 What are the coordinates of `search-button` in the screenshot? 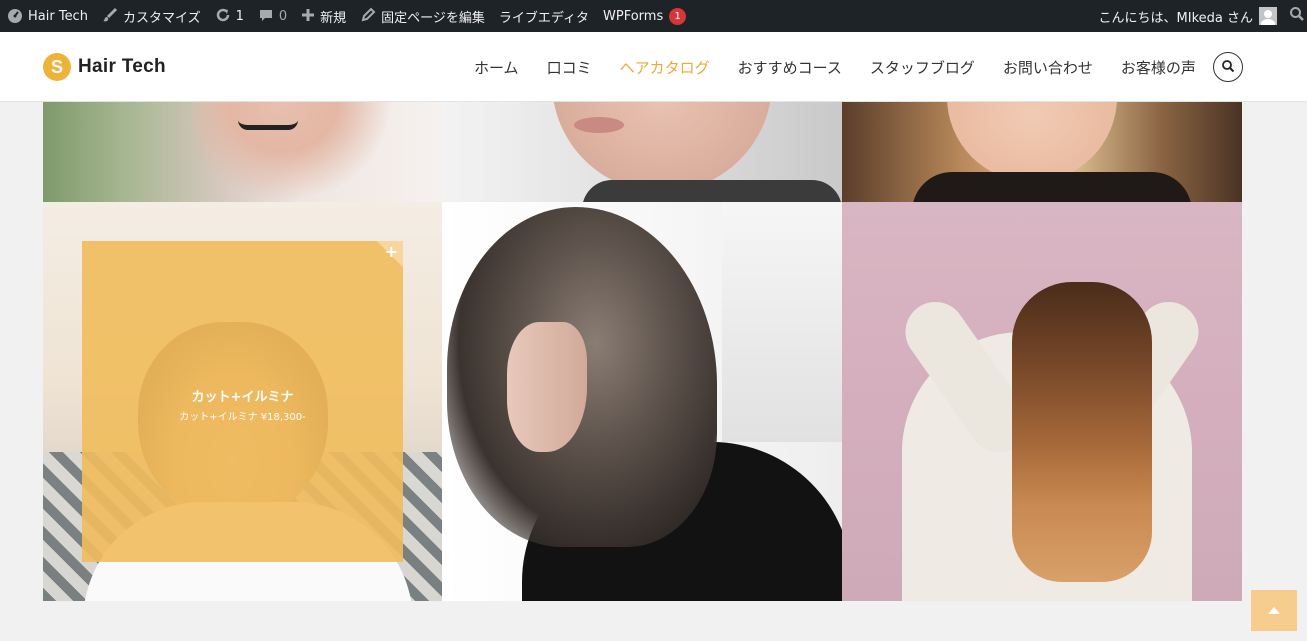 It's located at (1228, 67).